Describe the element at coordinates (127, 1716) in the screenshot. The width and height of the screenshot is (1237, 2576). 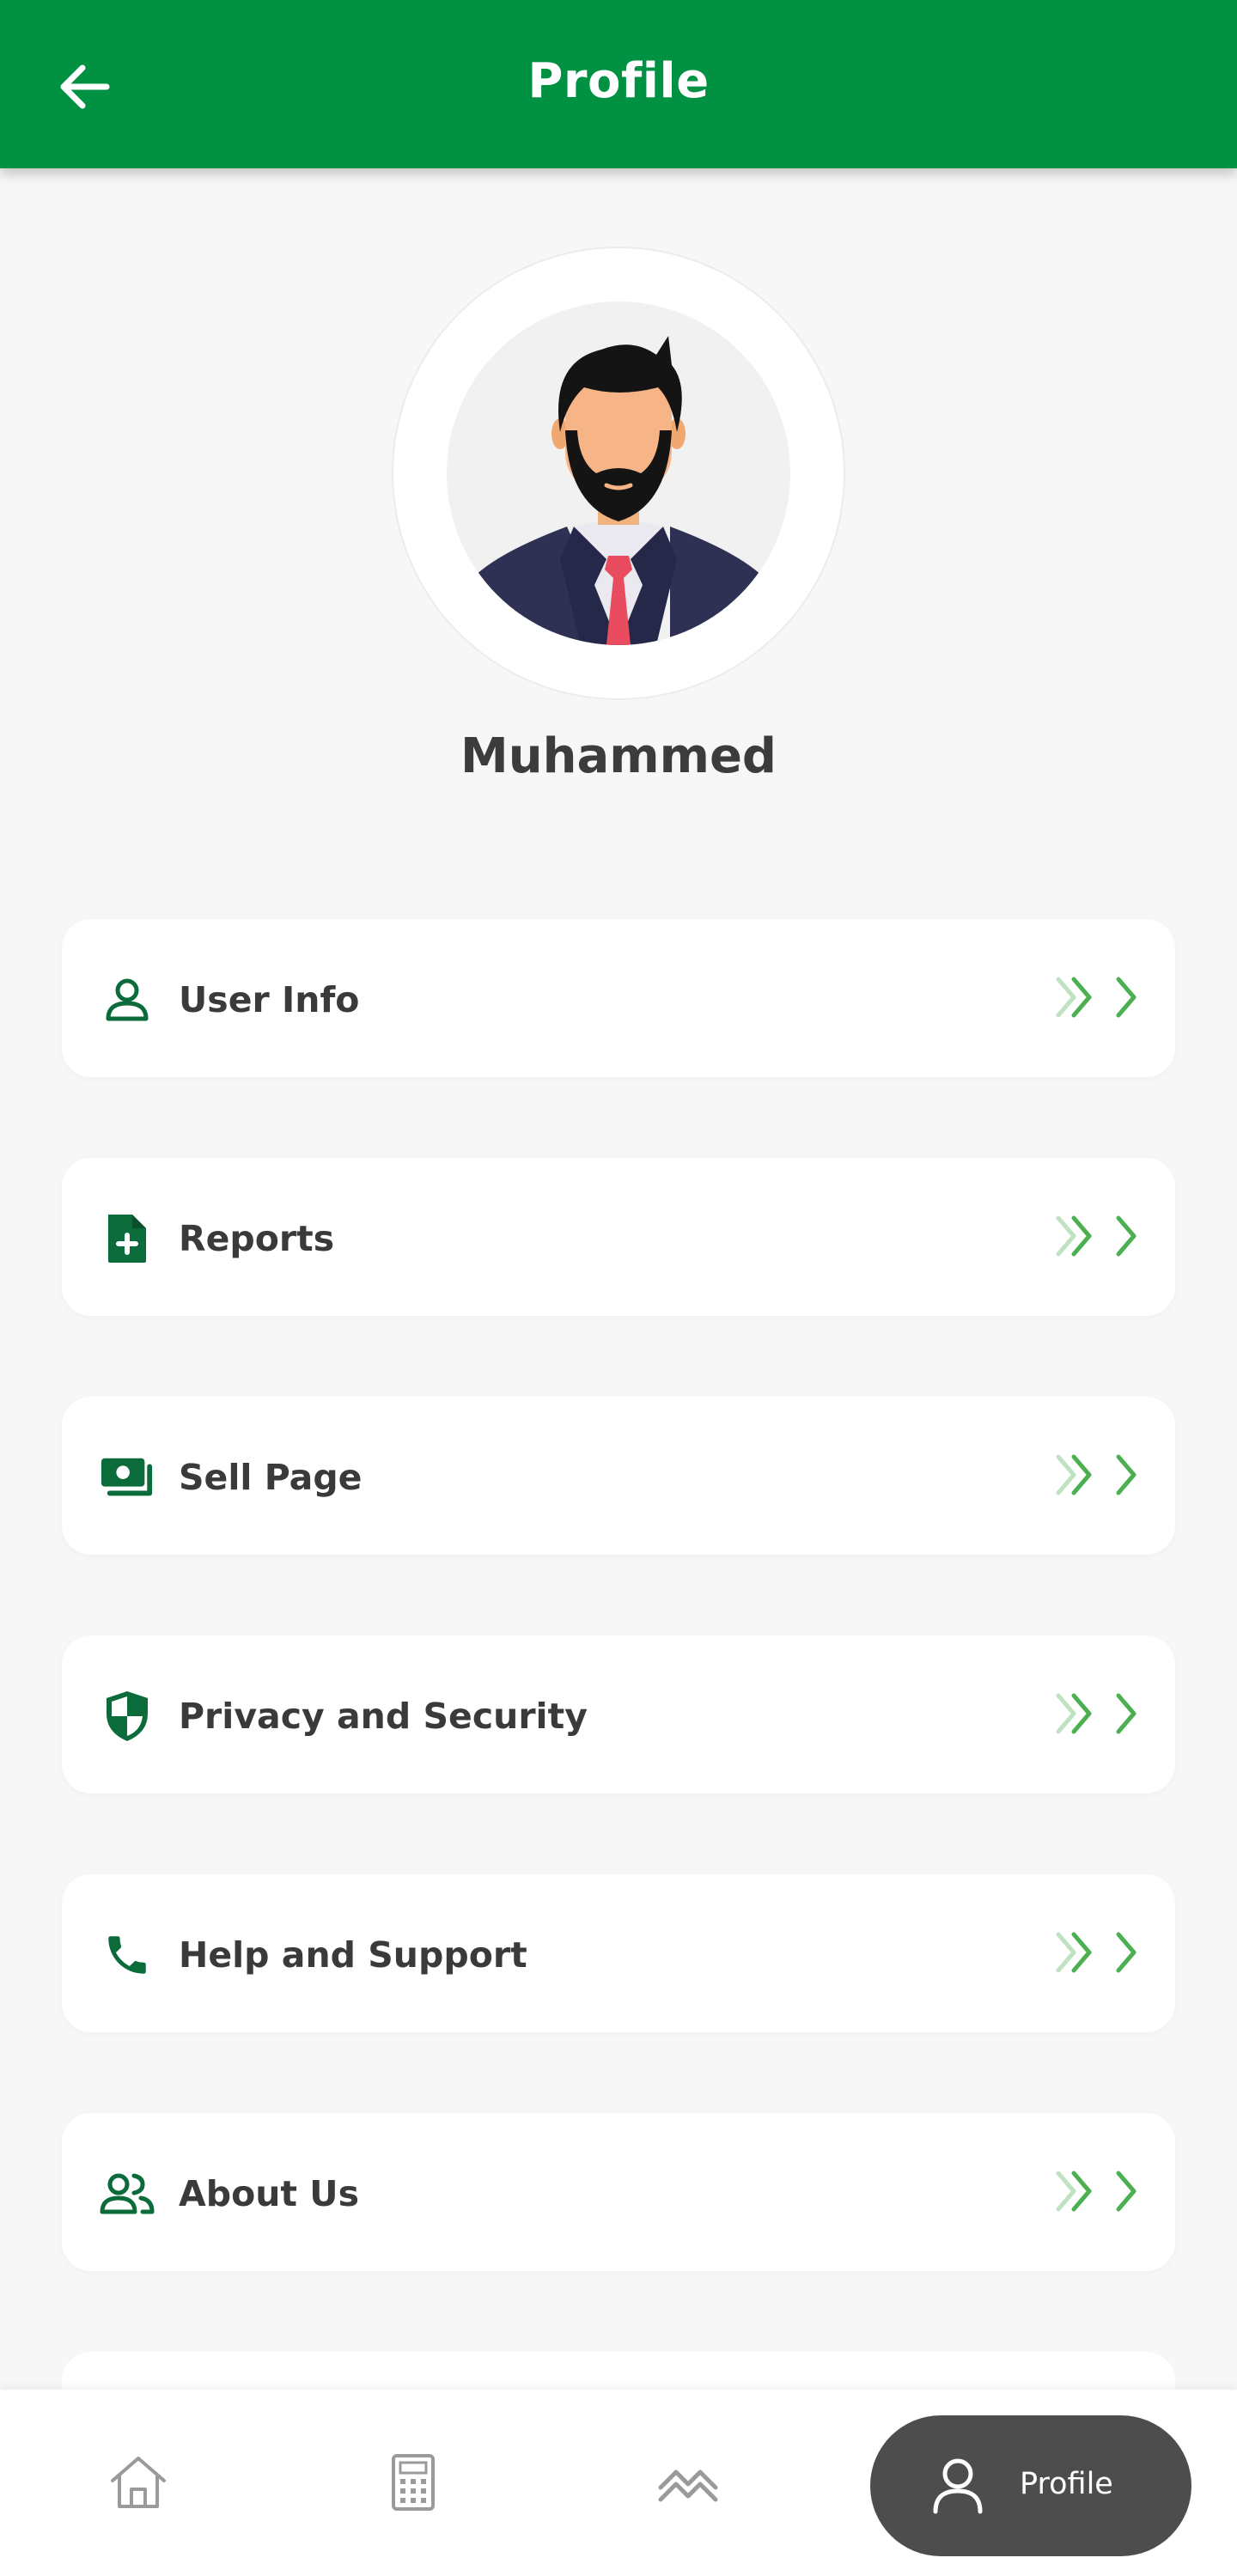
I see `shield-icon` at that location.